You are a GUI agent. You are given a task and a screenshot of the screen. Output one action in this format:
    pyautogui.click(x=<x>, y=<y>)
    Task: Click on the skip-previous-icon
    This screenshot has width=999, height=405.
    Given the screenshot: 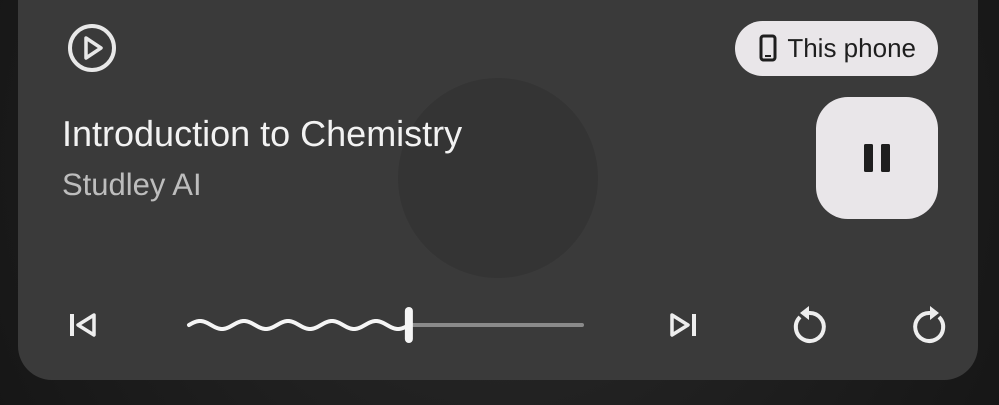 What is the action you would take?
    pyautogui.click(x=83, y=325)
    